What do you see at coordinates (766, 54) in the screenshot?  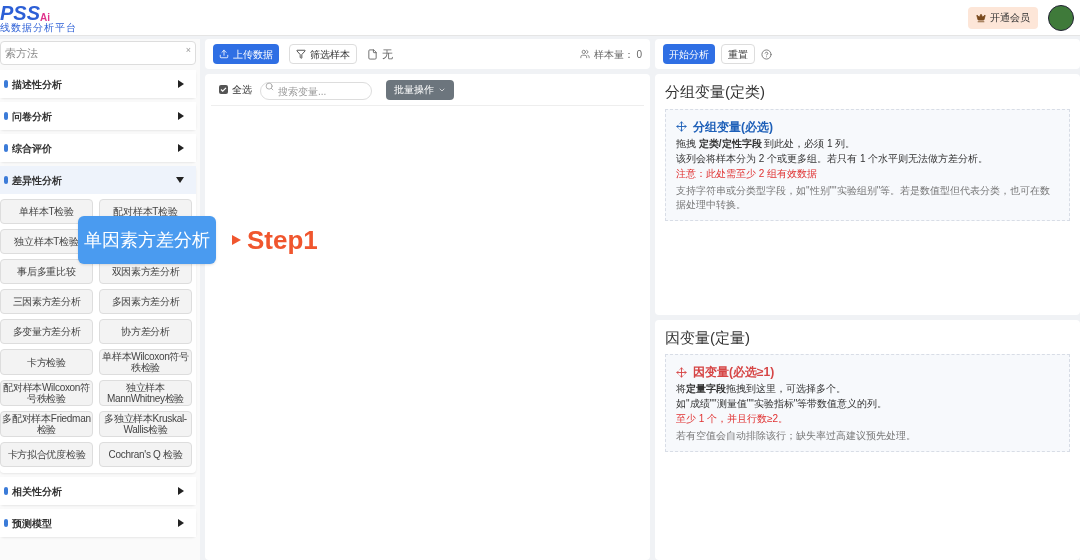 I see `help-icon` at bounding box center [766, 54].